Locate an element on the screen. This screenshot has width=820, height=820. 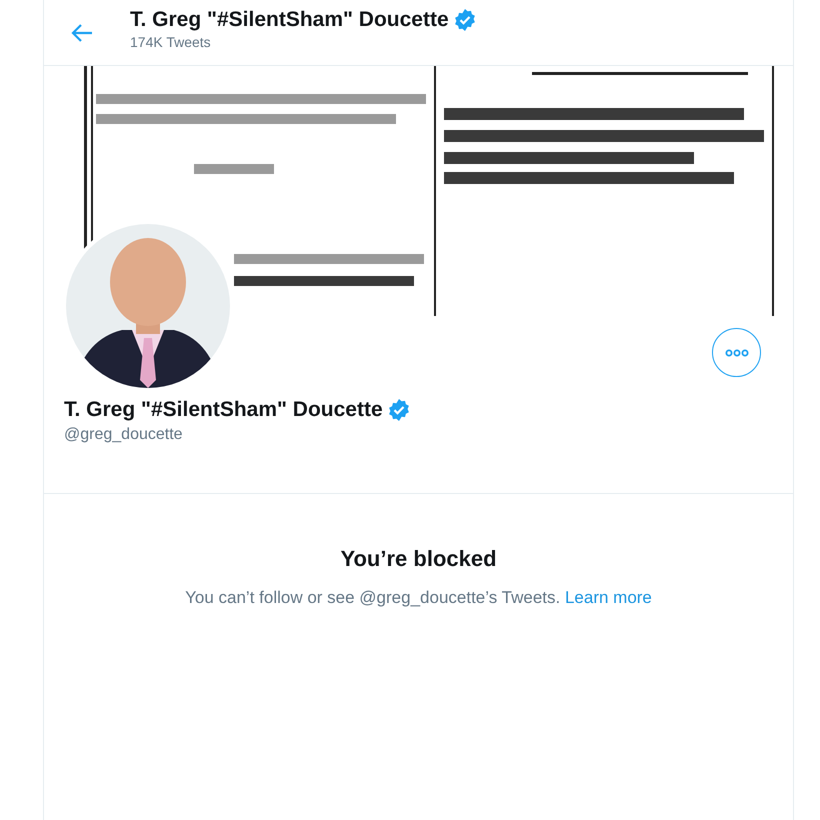
back-arrow-icon is located at coordinates (82, 33).